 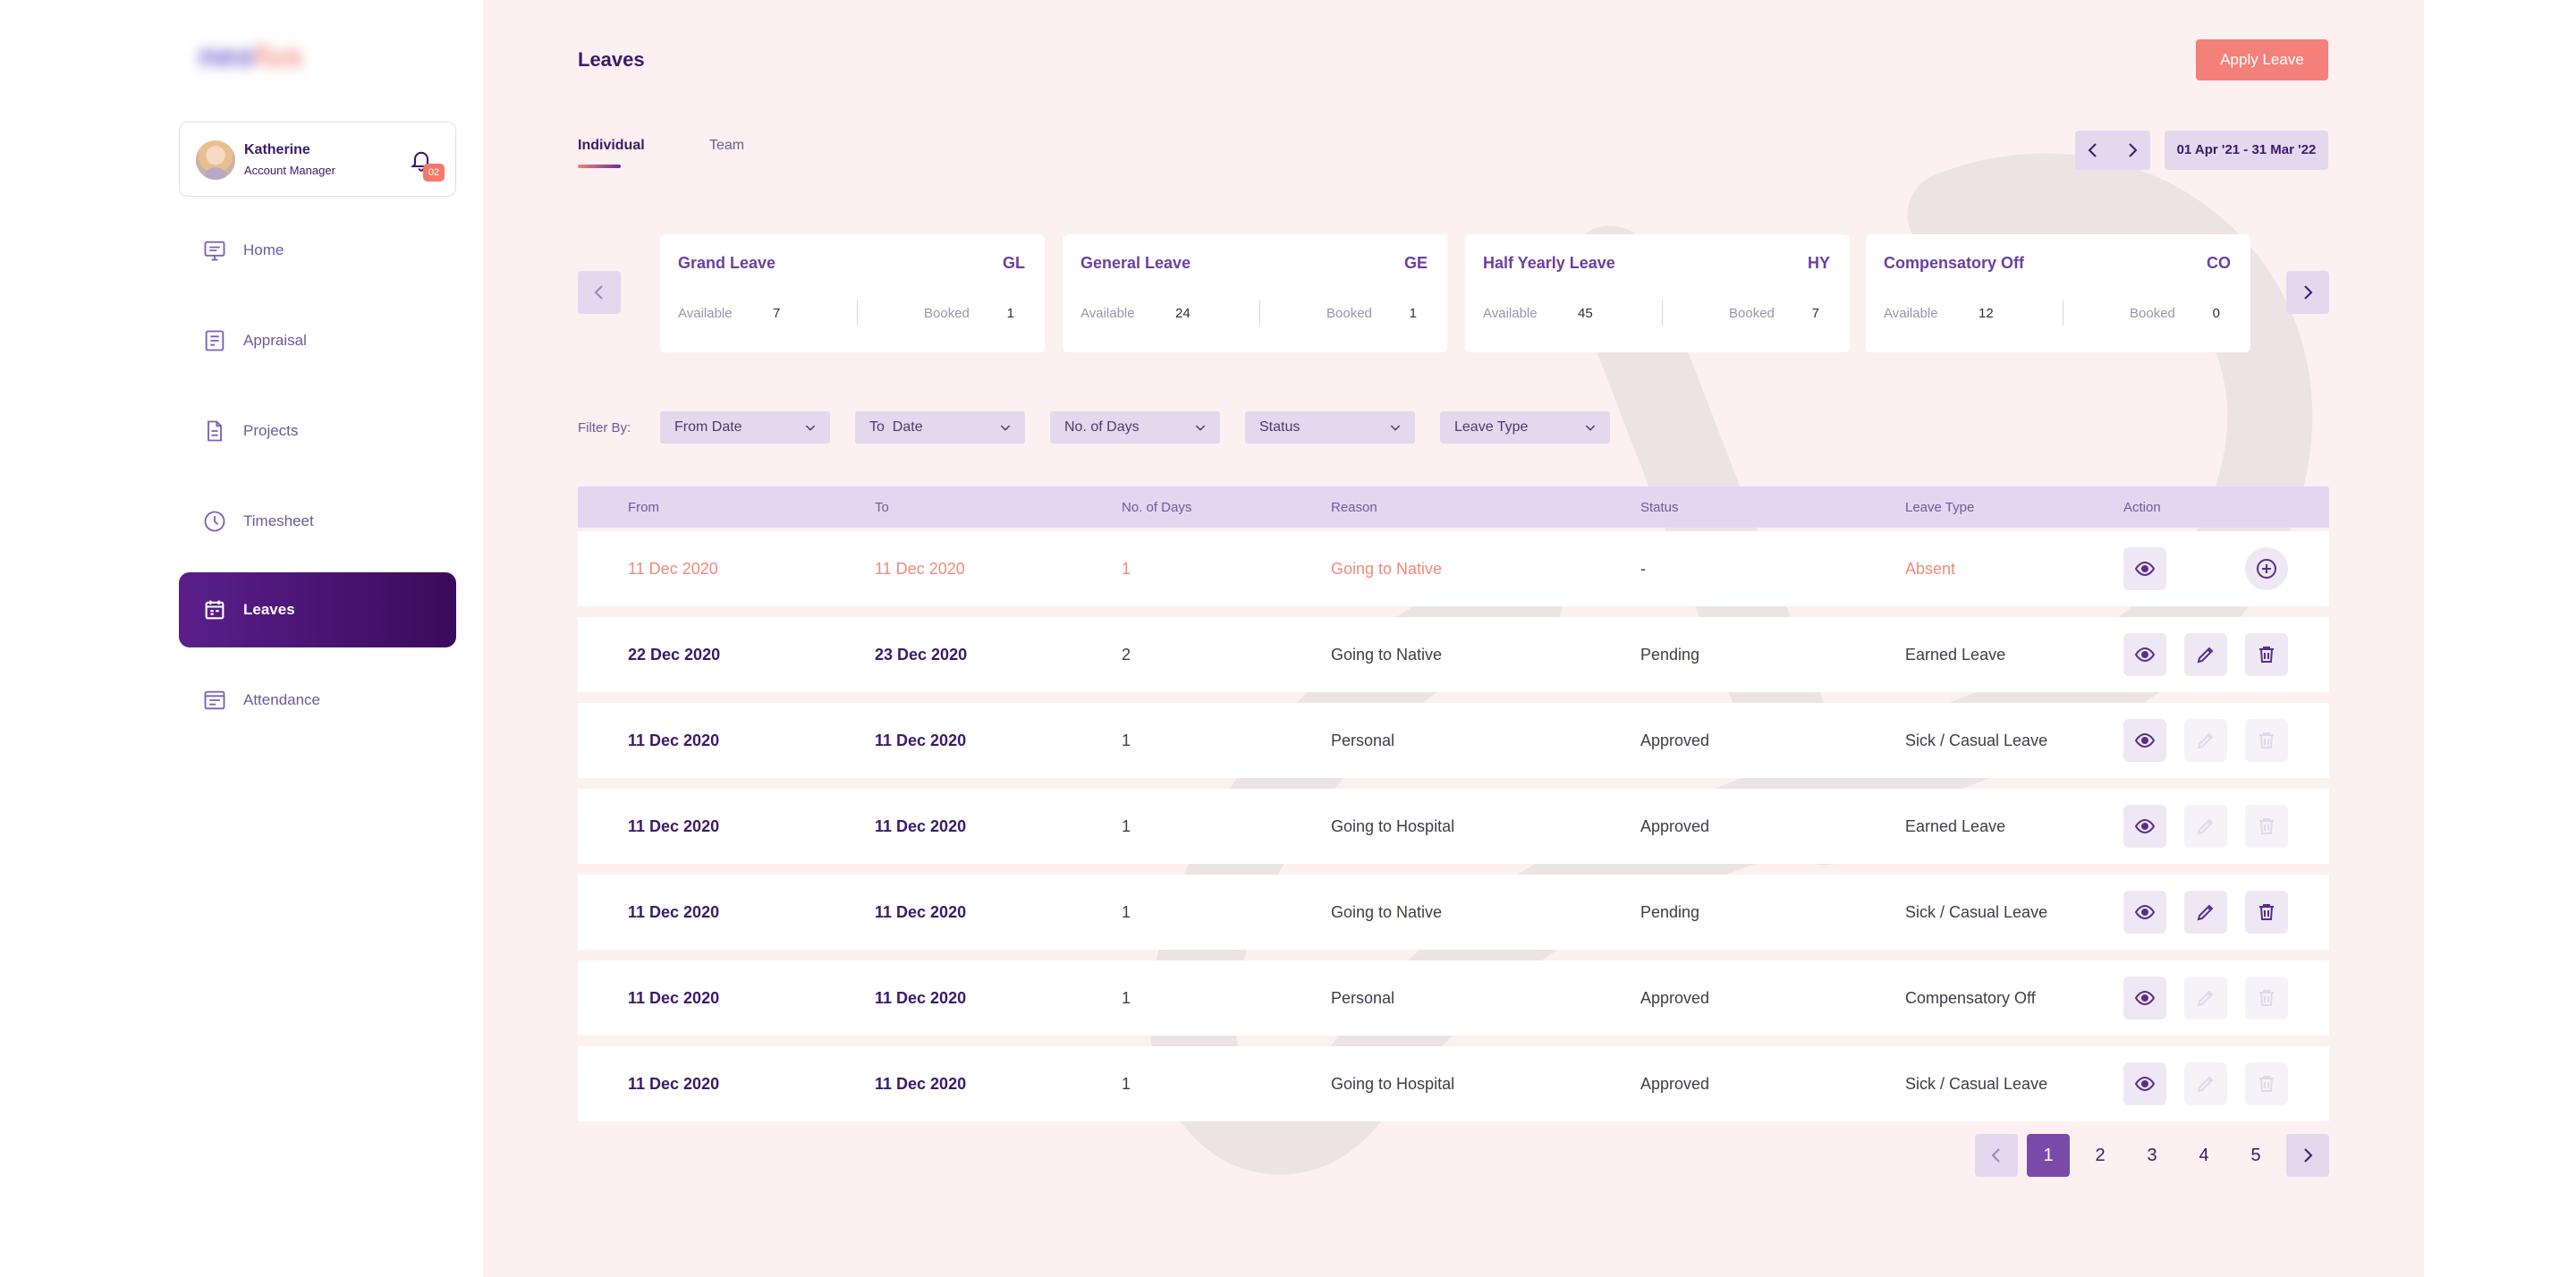 What do you see at coordinates (1330, 427) in the screenshot?
I see `filter-status: Status` at bounding box center [1330, 427].